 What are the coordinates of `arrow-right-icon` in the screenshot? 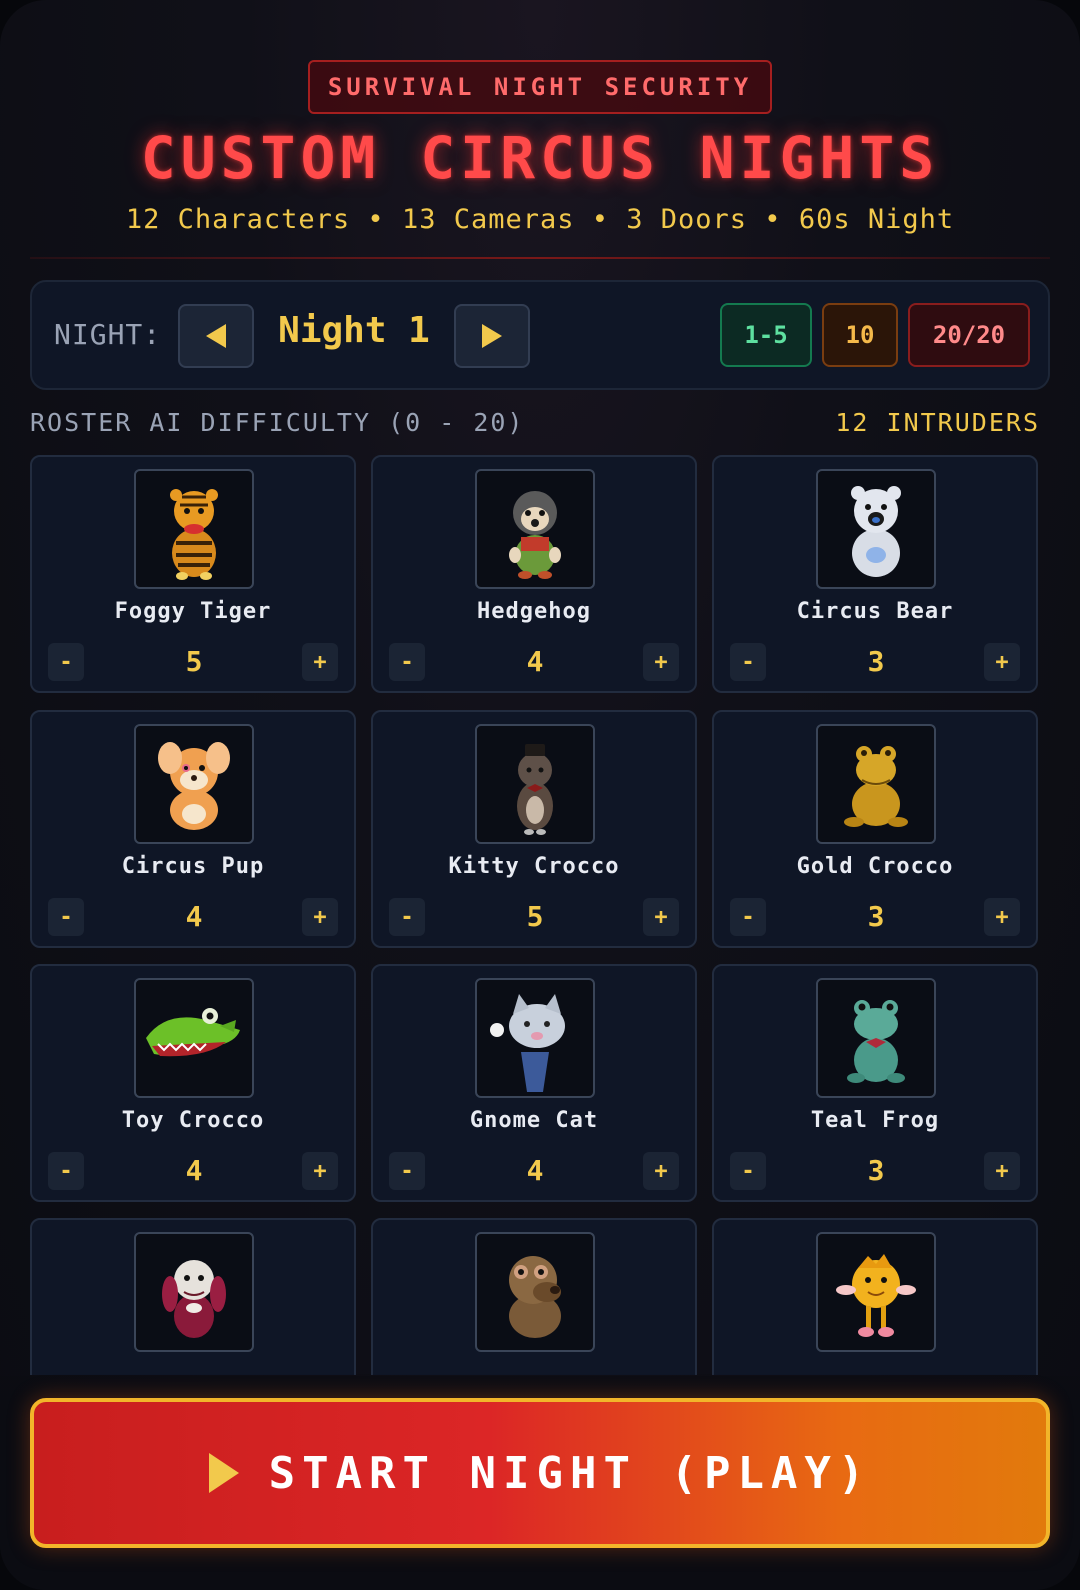 It's located at (492, 336).